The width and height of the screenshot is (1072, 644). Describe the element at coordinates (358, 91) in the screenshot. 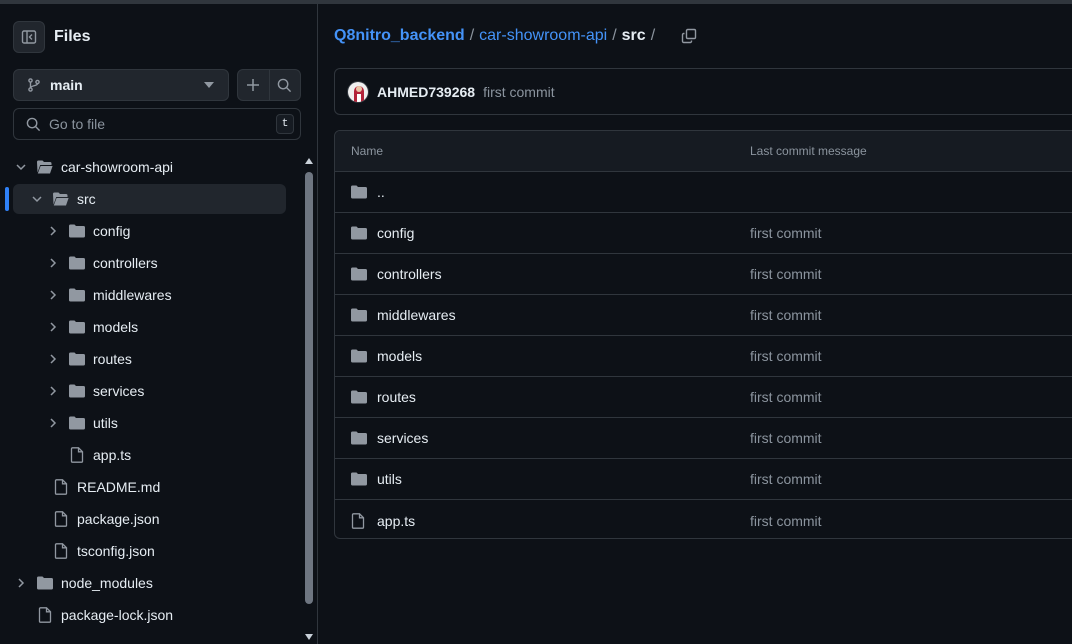

I see `avatar` at that location.